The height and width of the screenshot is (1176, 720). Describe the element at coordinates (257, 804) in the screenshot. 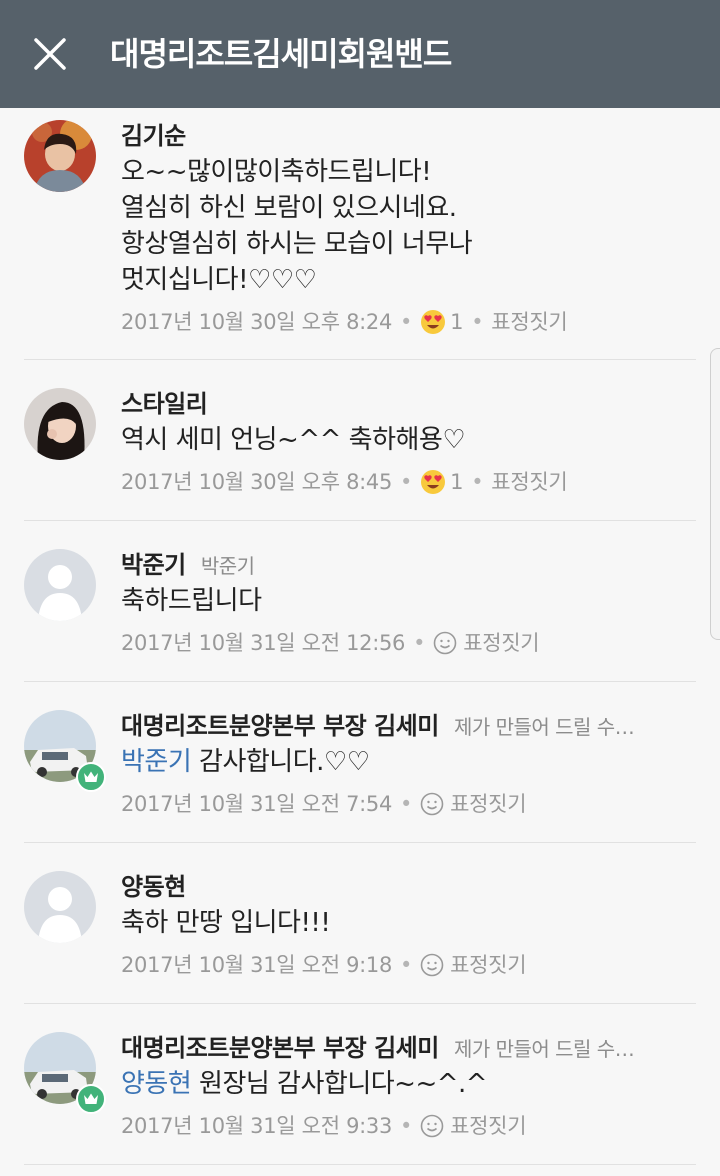

I see `comment-timestamp: 2017년 10월 31일 오전 7:54` at that location.